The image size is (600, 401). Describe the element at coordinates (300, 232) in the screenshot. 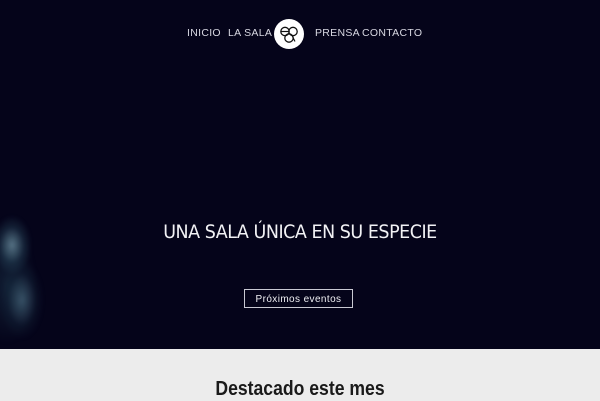

I see `hero-title: UNA SALA ÚNICA EN SU ESPECIE` at that location.